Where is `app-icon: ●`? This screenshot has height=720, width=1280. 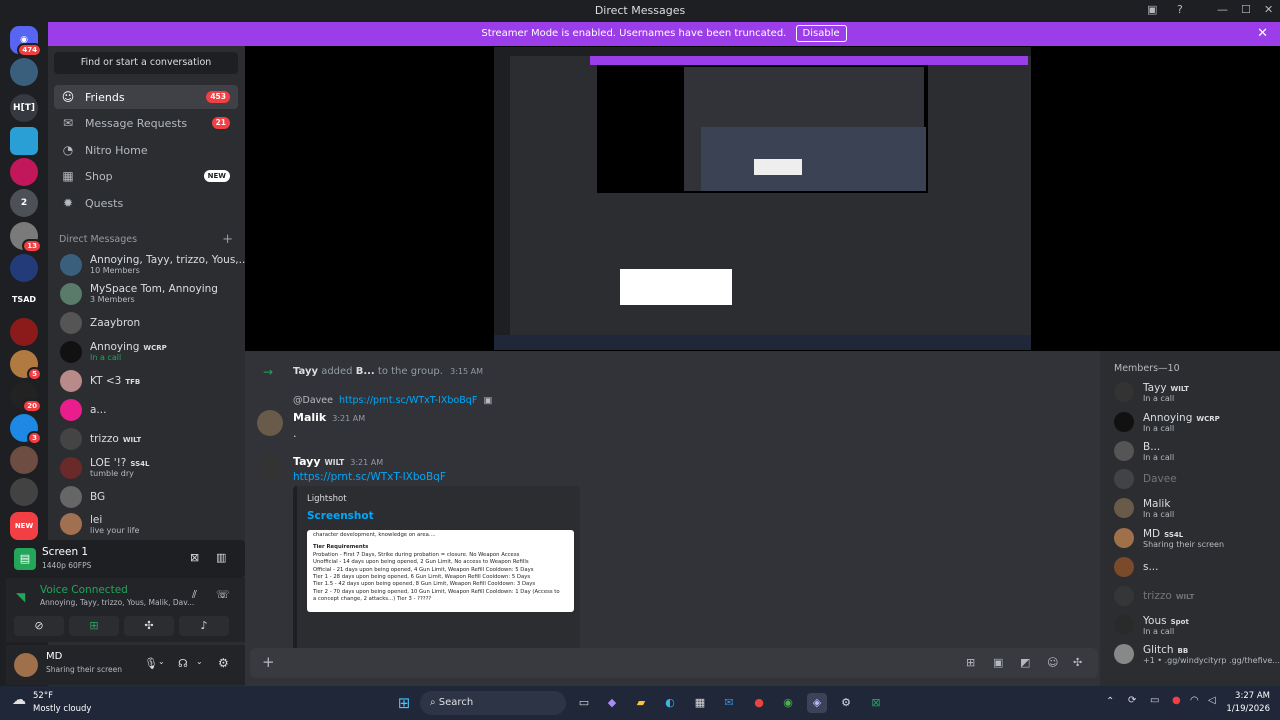 app-icon: ● is located at coordinates (759, 703).